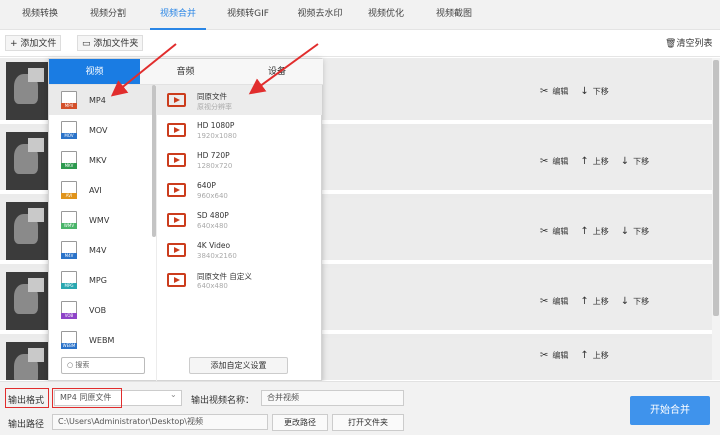  What do you see at coordinates (173, 394) in the screenshot?
I see `chevron-down-icon: ⌄` at bounding box center [173, 394].